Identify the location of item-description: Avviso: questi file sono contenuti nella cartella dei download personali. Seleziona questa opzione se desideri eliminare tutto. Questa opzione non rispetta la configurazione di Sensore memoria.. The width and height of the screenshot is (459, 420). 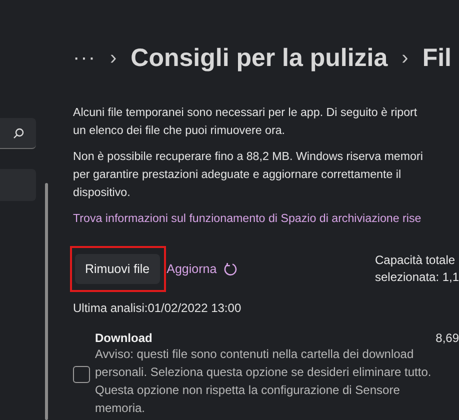
(263, 381).